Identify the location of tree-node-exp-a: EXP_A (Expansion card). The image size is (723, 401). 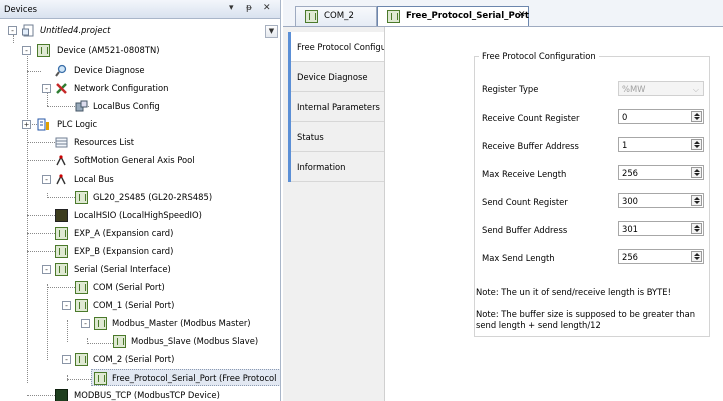
(140, 233).